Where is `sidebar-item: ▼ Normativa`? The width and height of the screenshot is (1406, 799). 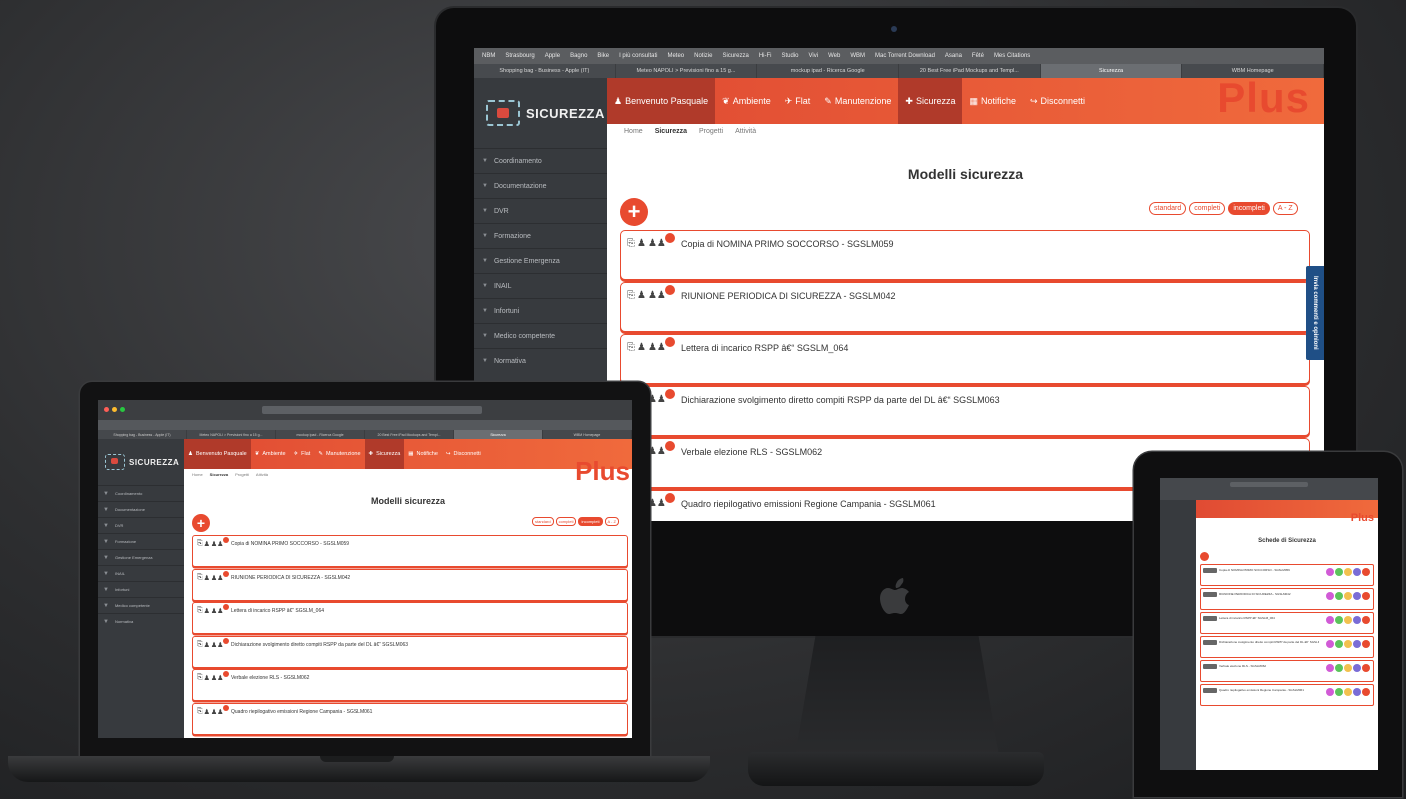
sidebar-item: ▼ Normativa is located at coordinates (141, 621).